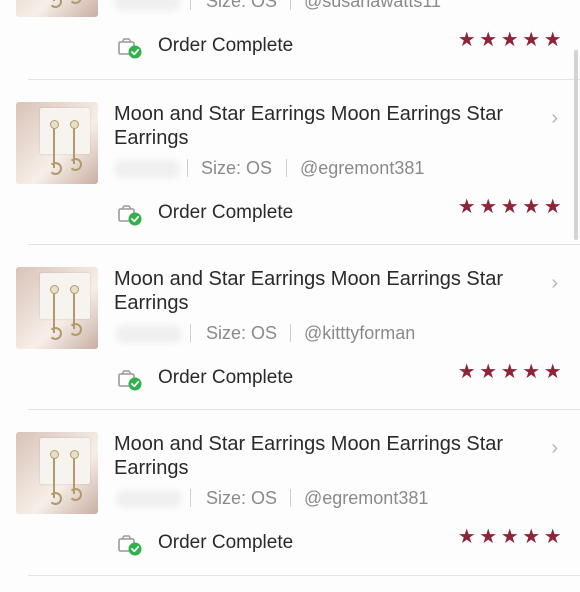 This screenshot has width=580, height=592. Describe the element at coordinates (359, 333) in the screenshot. I see `seller-username: @kitttyforman` at that location.